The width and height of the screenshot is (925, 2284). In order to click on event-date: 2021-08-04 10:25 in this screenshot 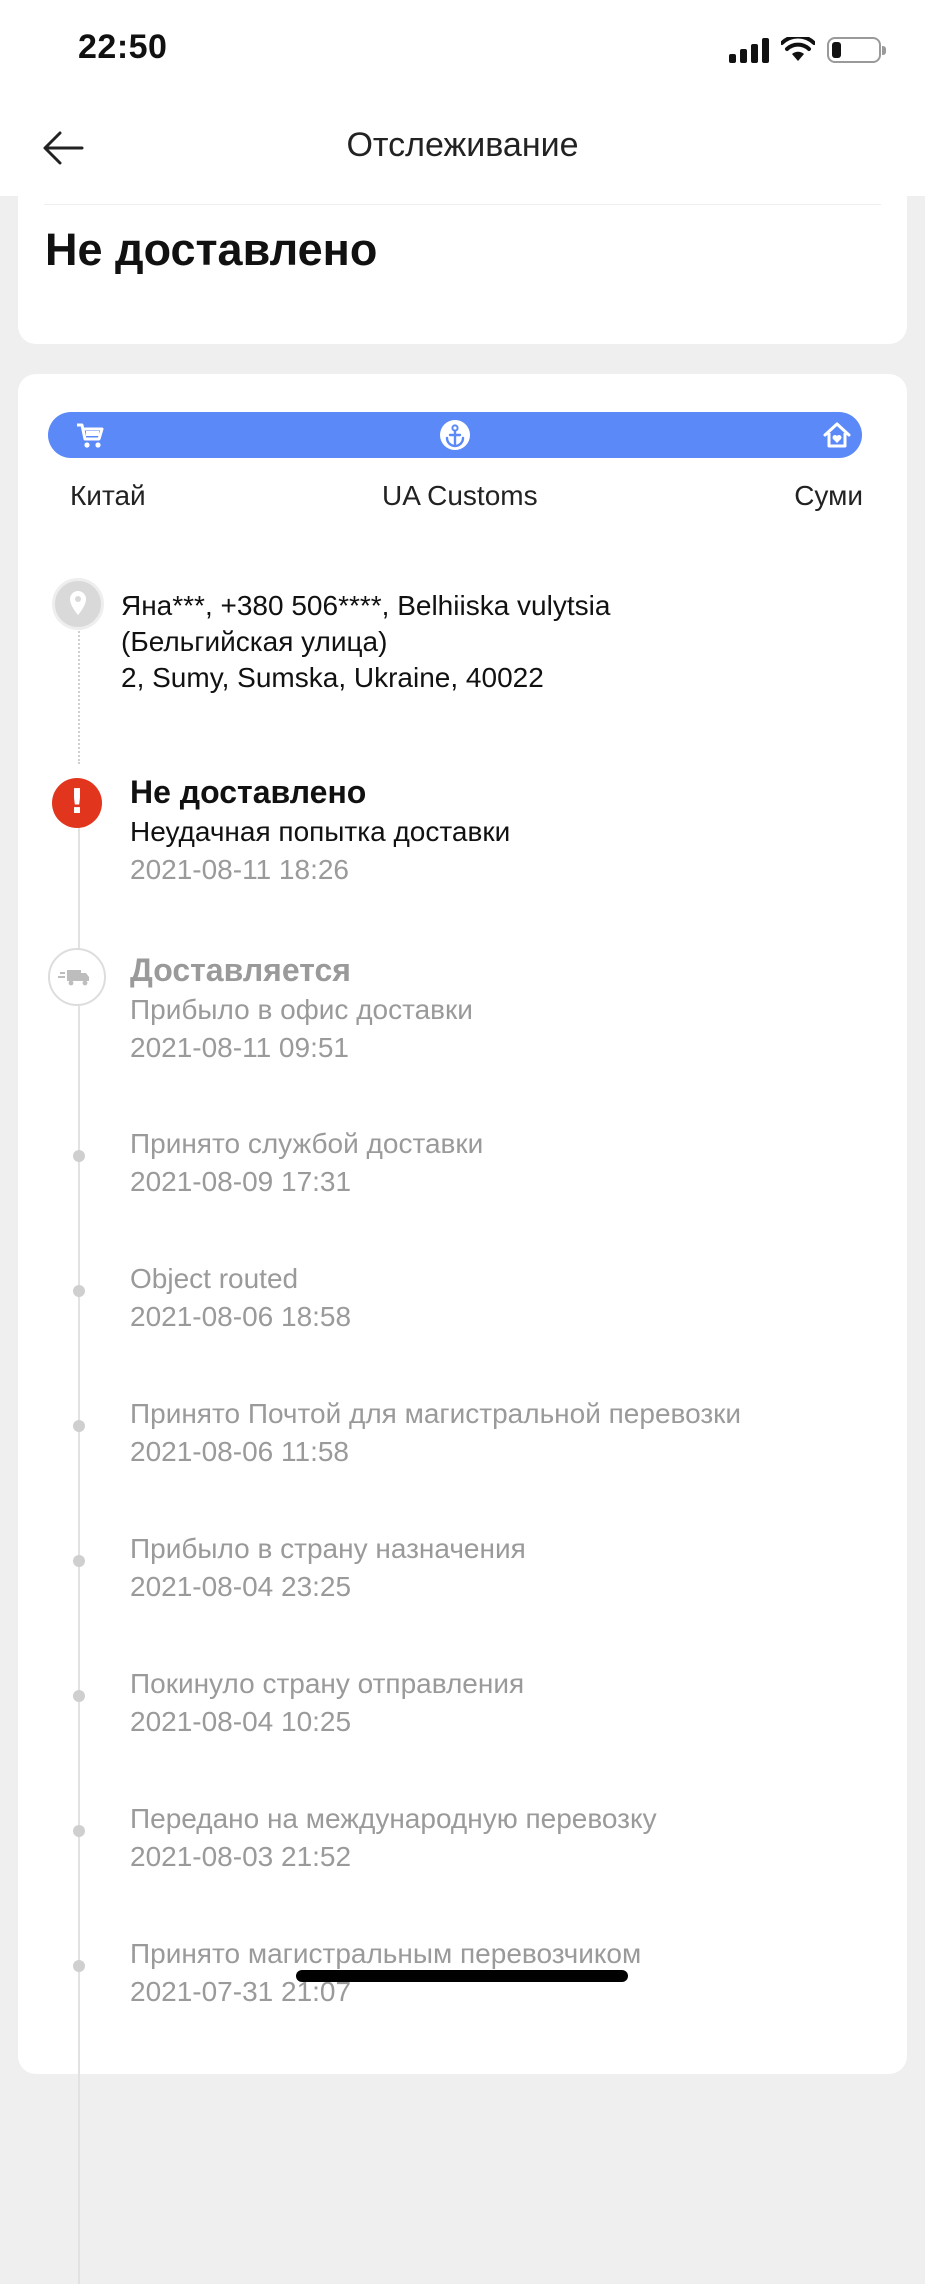, I will do `click(241, 1721)`.